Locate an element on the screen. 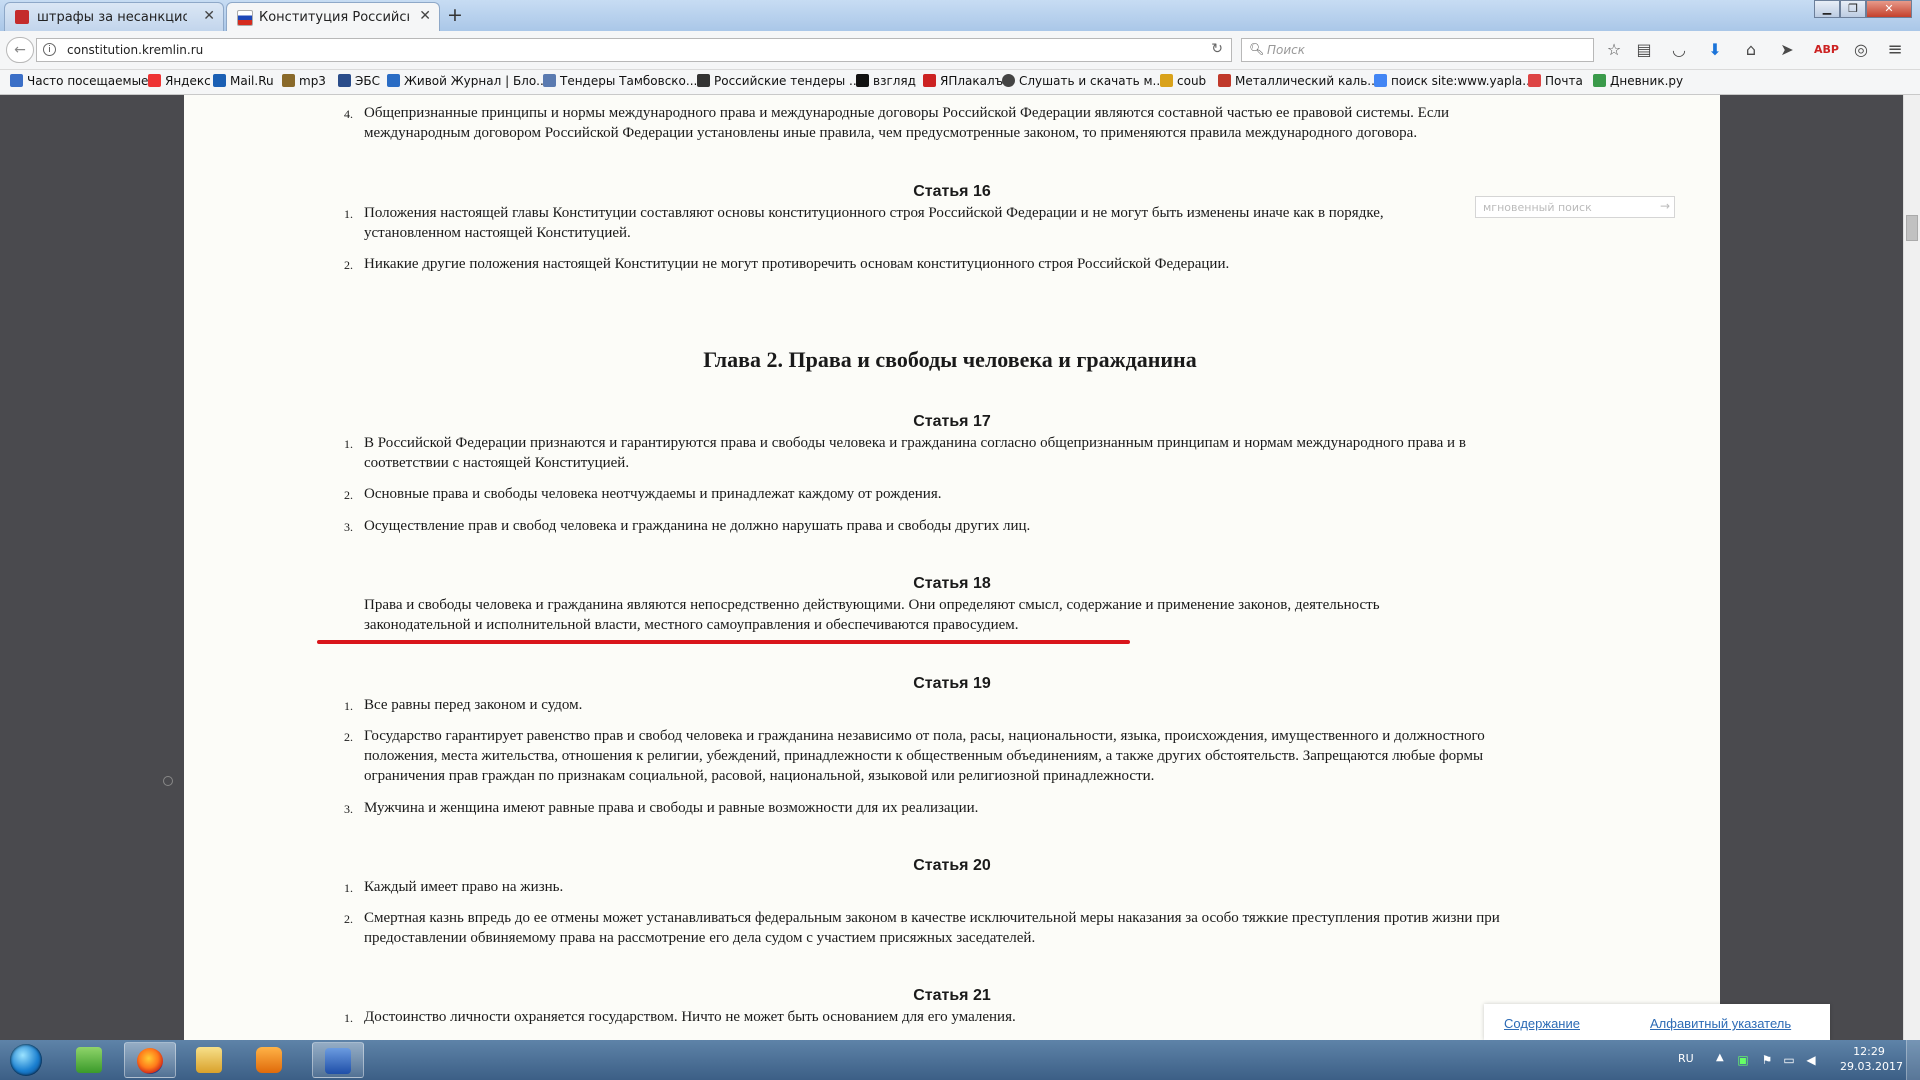 The width and height of the screenshot is (1920, 1080). bookmark-item: Яндекс is located at coordinates (179, 81).